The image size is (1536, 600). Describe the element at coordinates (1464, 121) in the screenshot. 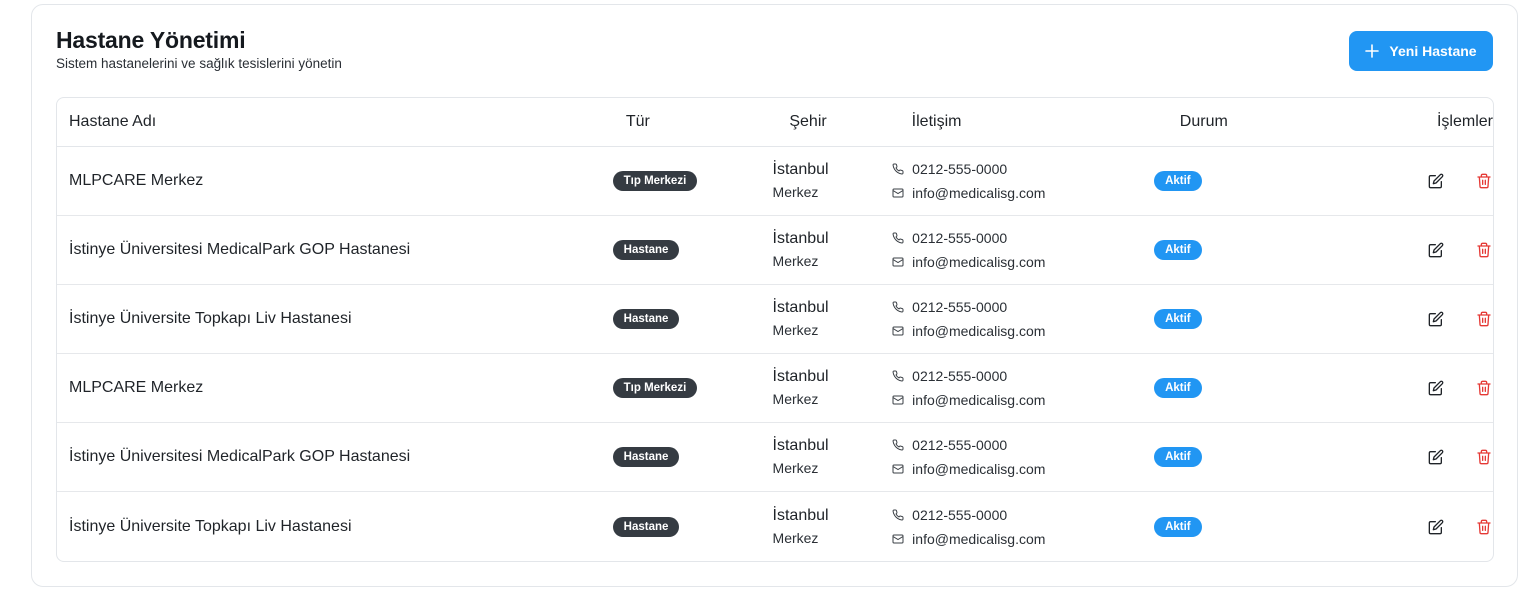

I see `column-header-actions: İşlemler` at that location.